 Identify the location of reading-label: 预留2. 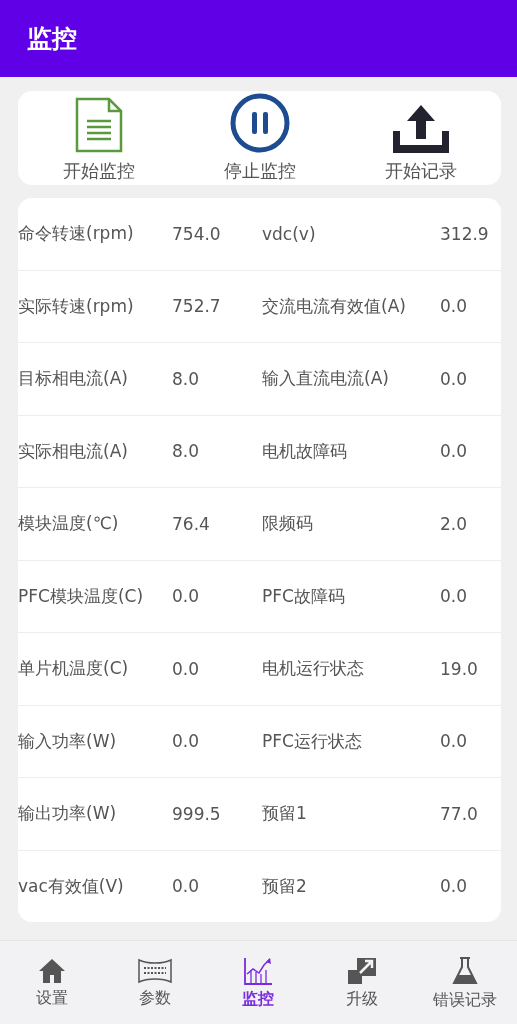
(285, 886).